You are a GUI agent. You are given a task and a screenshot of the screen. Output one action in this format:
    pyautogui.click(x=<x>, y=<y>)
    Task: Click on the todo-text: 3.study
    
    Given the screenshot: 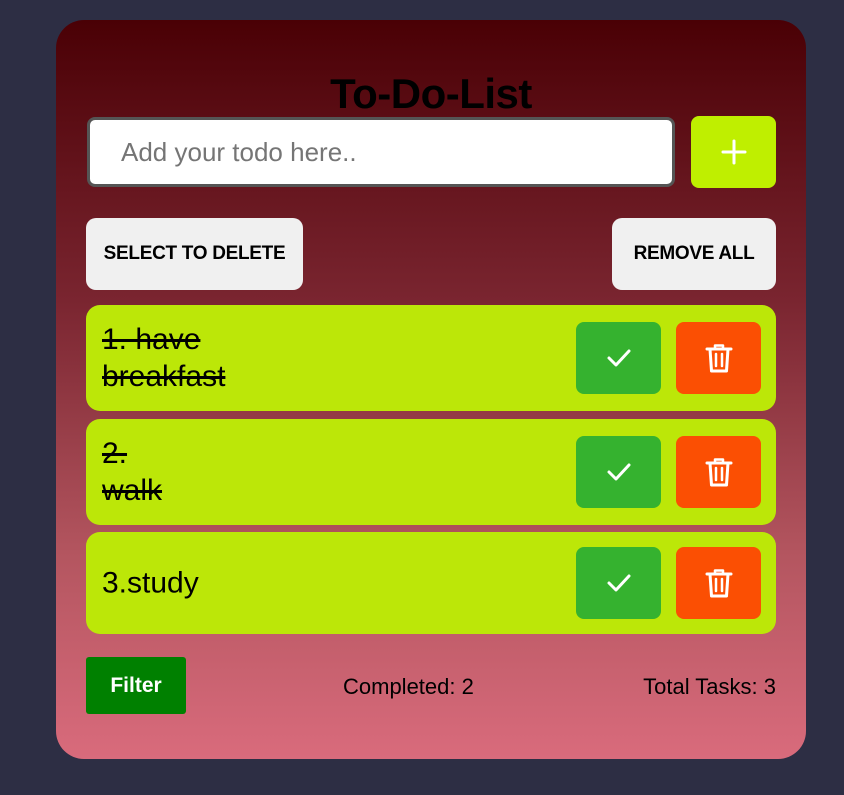 What is the action you would take?
    pyautogui.click(x=150, y=583)
    